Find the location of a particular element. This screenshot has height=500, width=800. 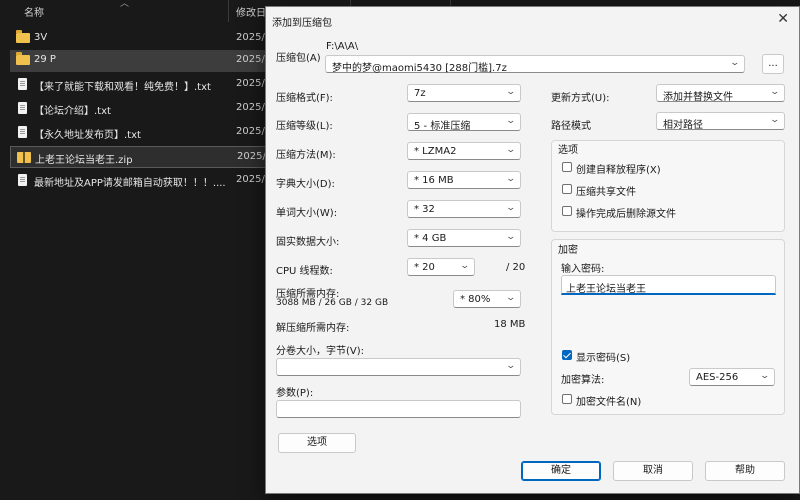

enc-method-label: 加密算法: is located at coordinates (583, 380).